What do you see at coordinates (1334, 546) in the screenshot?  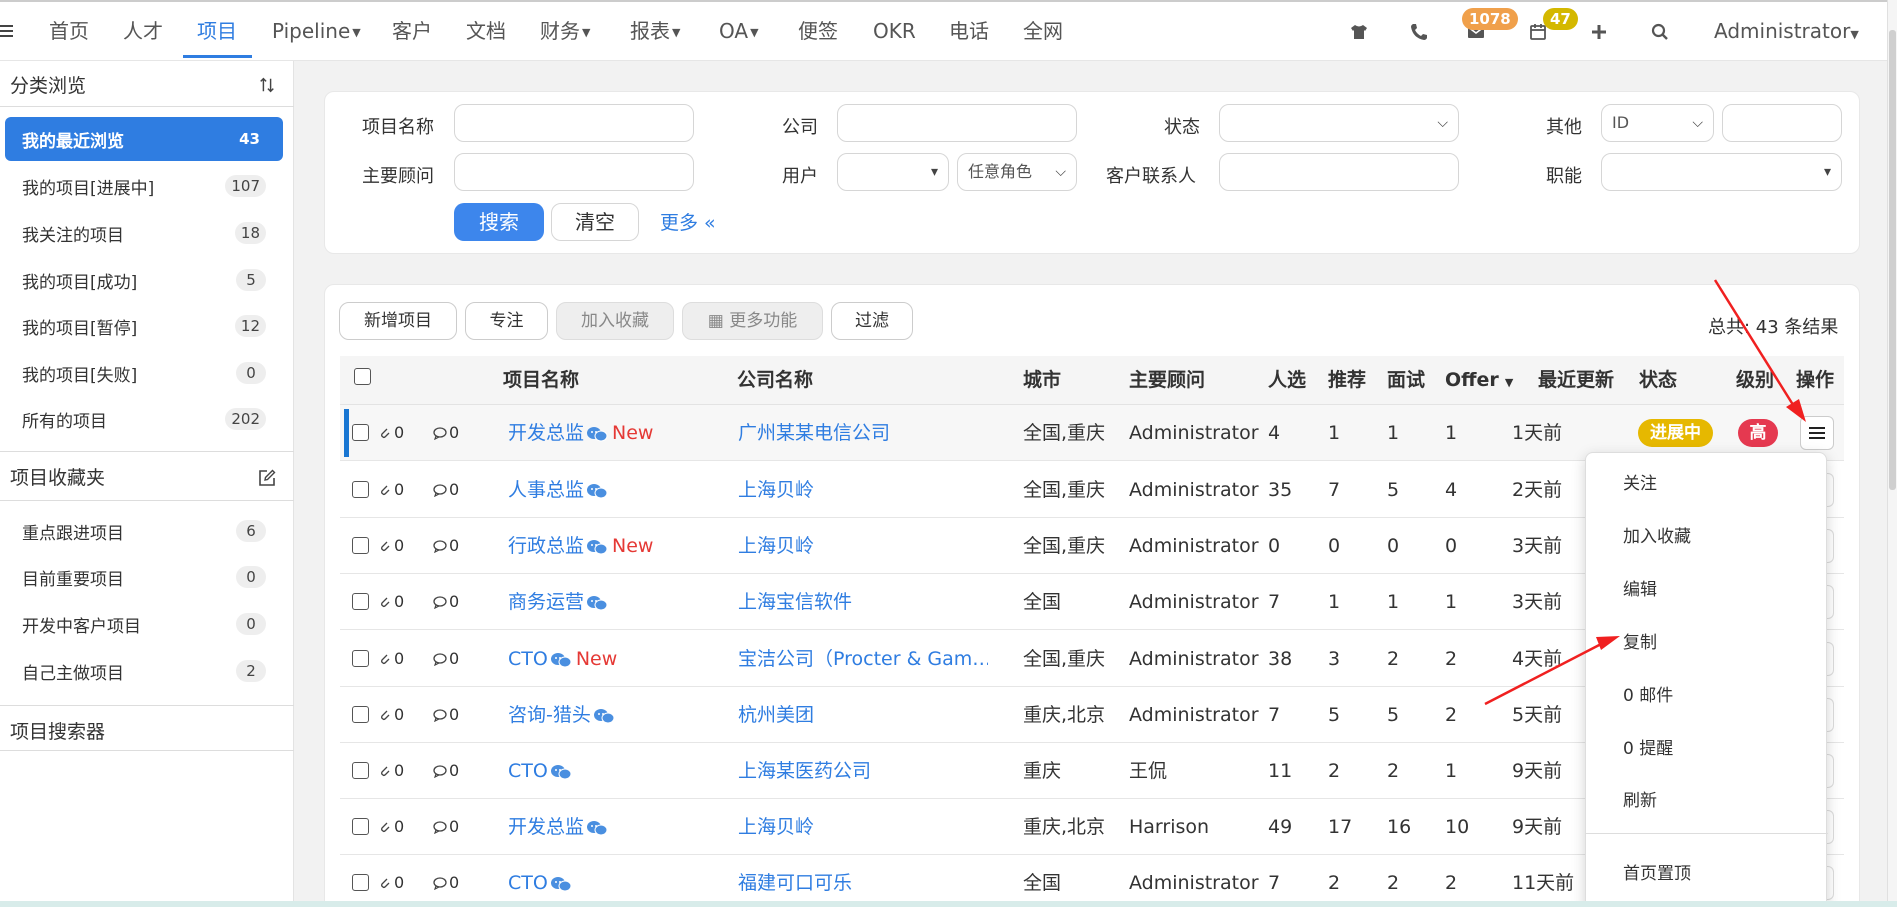 I see `recommend-cell: 0` at bounding box center [1334, 546].